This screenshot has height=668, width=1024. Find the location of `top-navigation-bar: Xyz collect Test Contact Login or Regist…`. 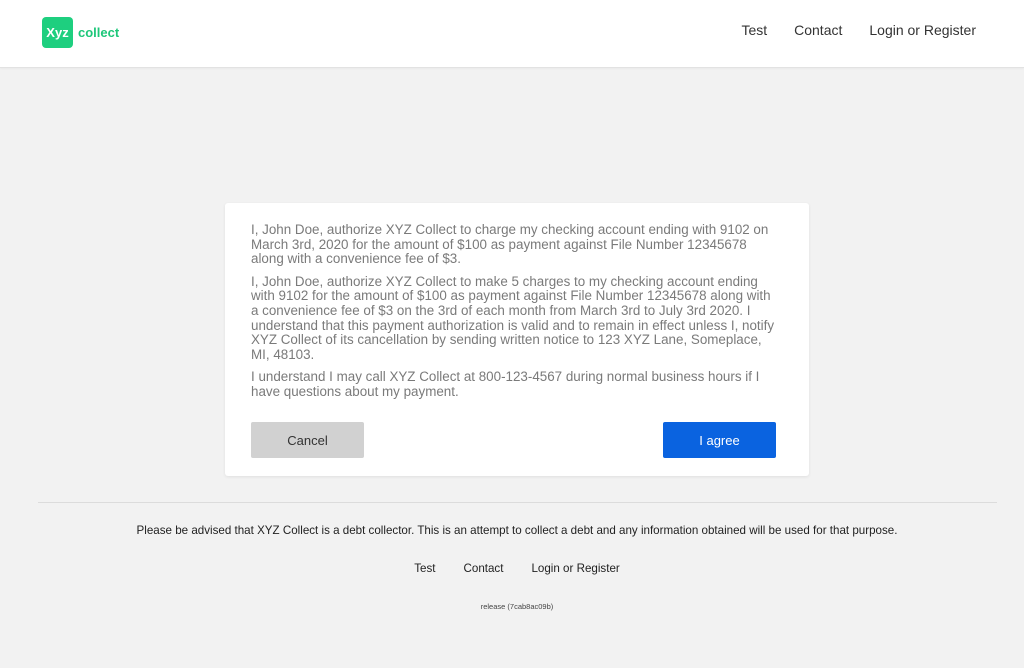

top-navigation-bar: Xyz collect Test Contact Login or Regist… is located at coordinates (512, 34).